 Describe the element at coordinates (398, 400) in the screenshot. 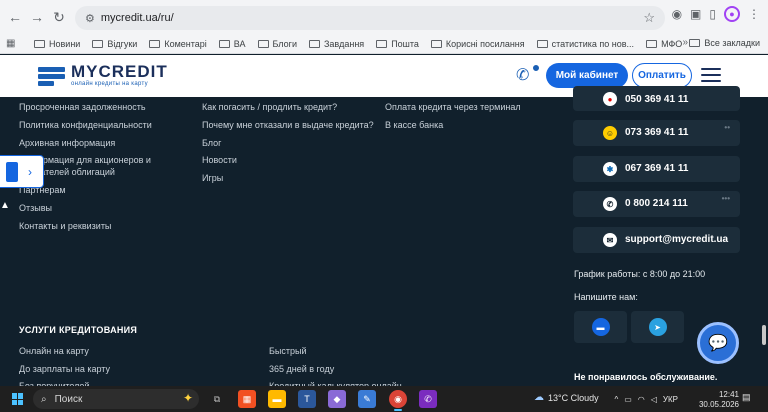

I see `chrome-icon: ◉` at that location.